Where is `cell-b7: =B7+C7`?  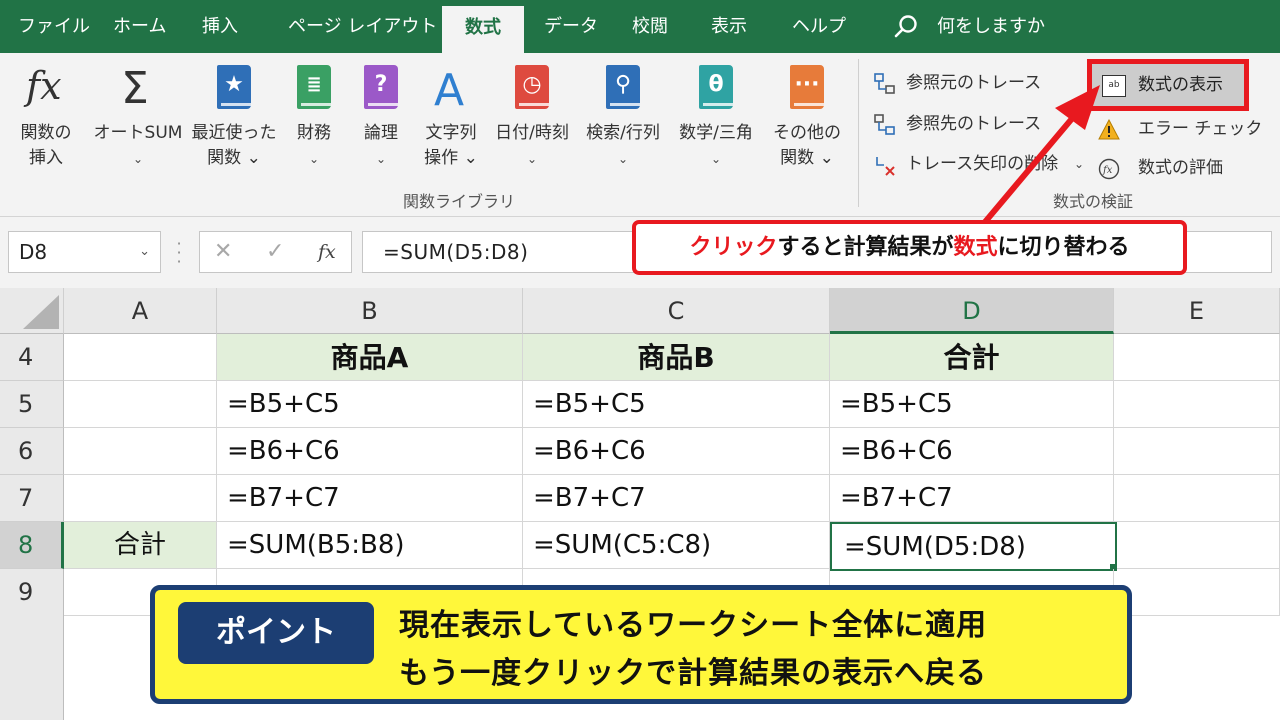
cell-b7: =B7+C7 is located at coordinates (370, 498).